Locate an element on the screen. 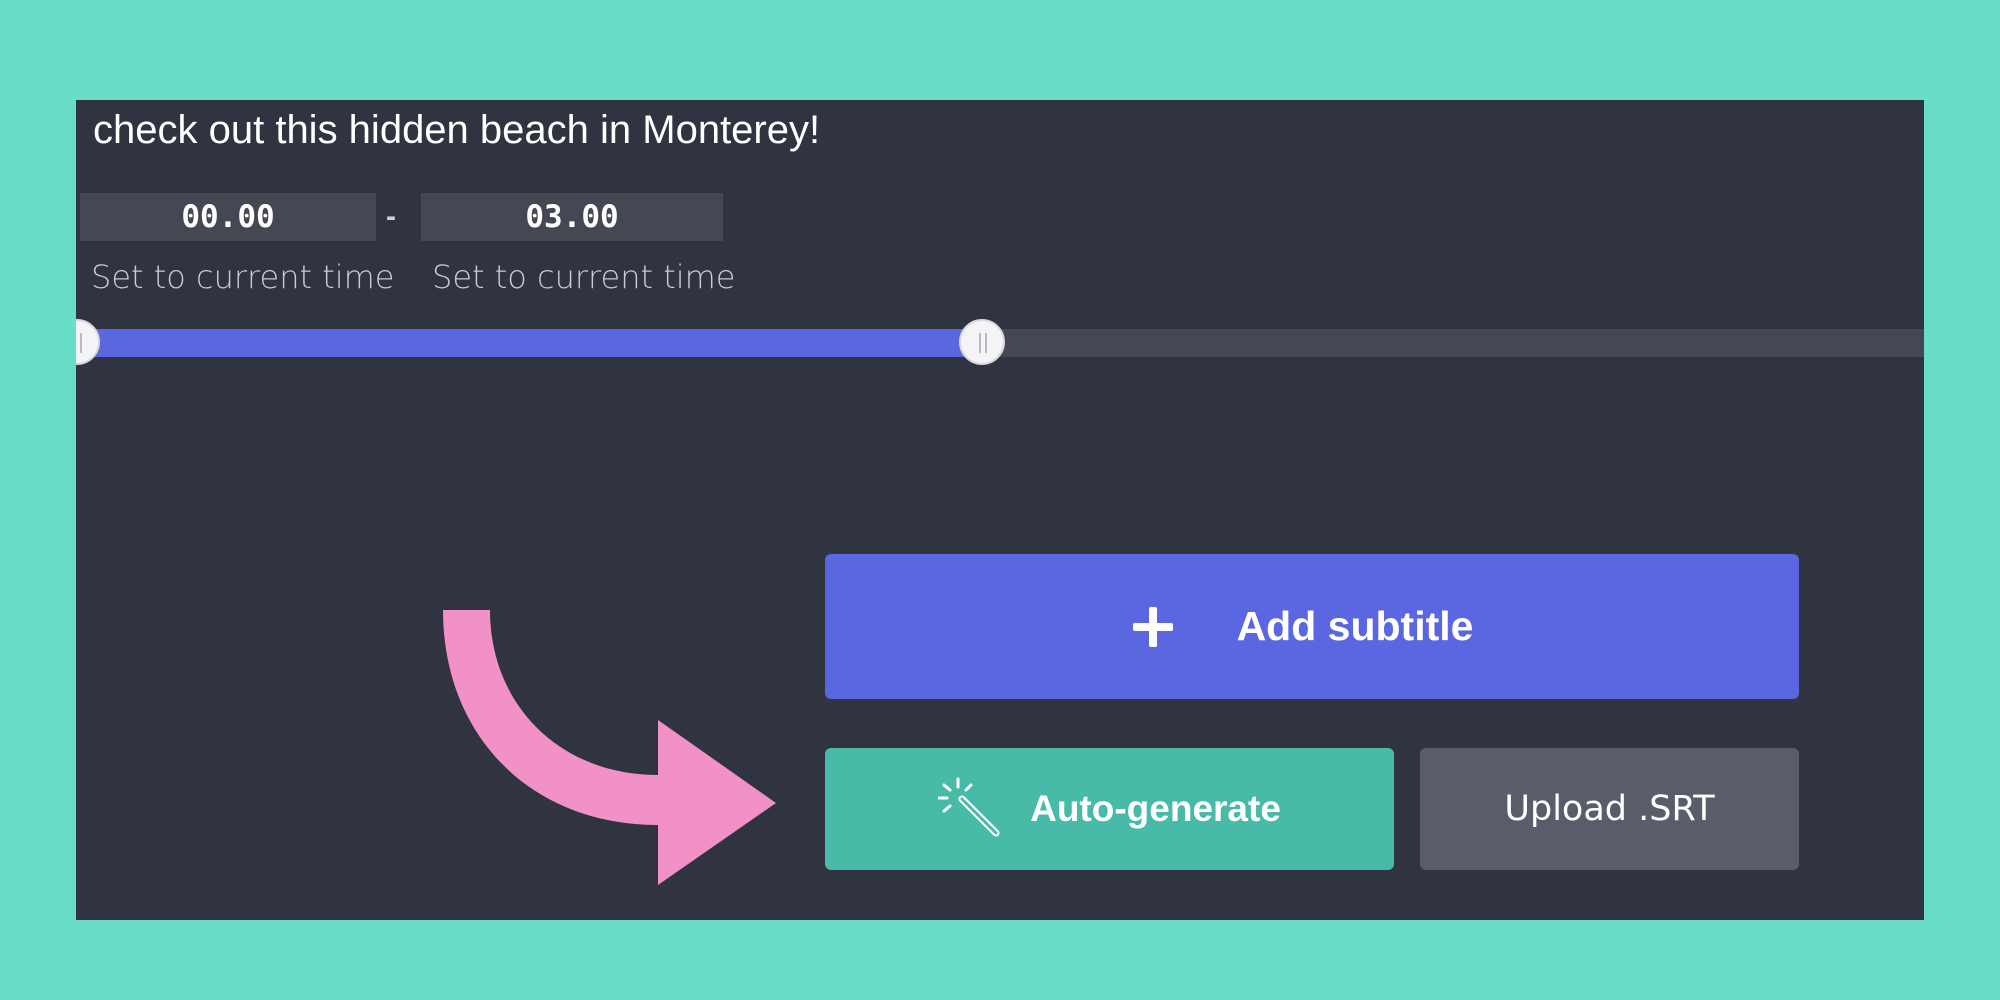  magic-wand-icon is located at coordinates (969, 807).